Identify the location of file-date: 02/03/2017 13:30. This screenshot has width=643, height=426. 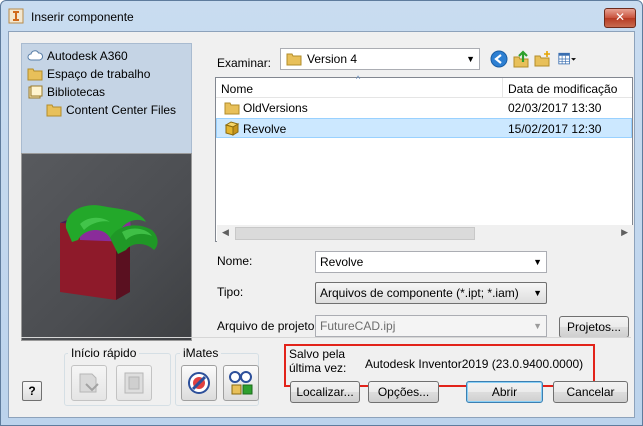
(555, 108).